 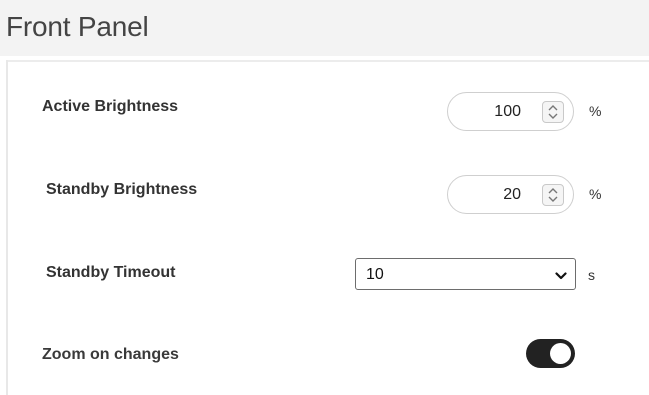 What do you see at coordinates (595, 111) in the screenshot?
I see `active-brightness-unit: %` at bounding box center [595, 111].